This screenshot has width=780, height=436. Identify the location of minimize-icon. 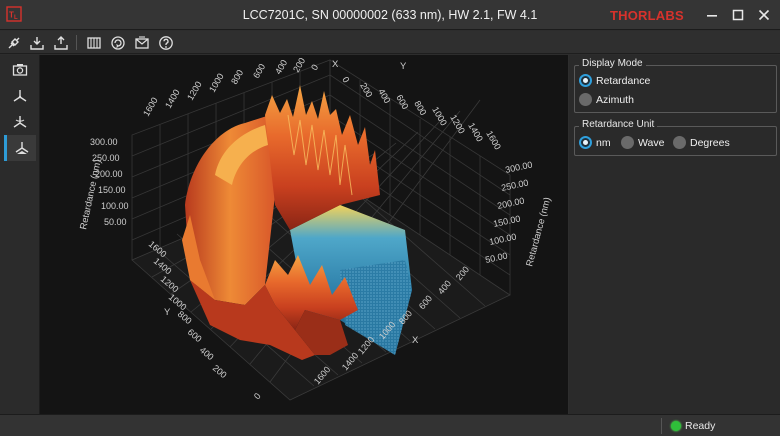
(712, 16).